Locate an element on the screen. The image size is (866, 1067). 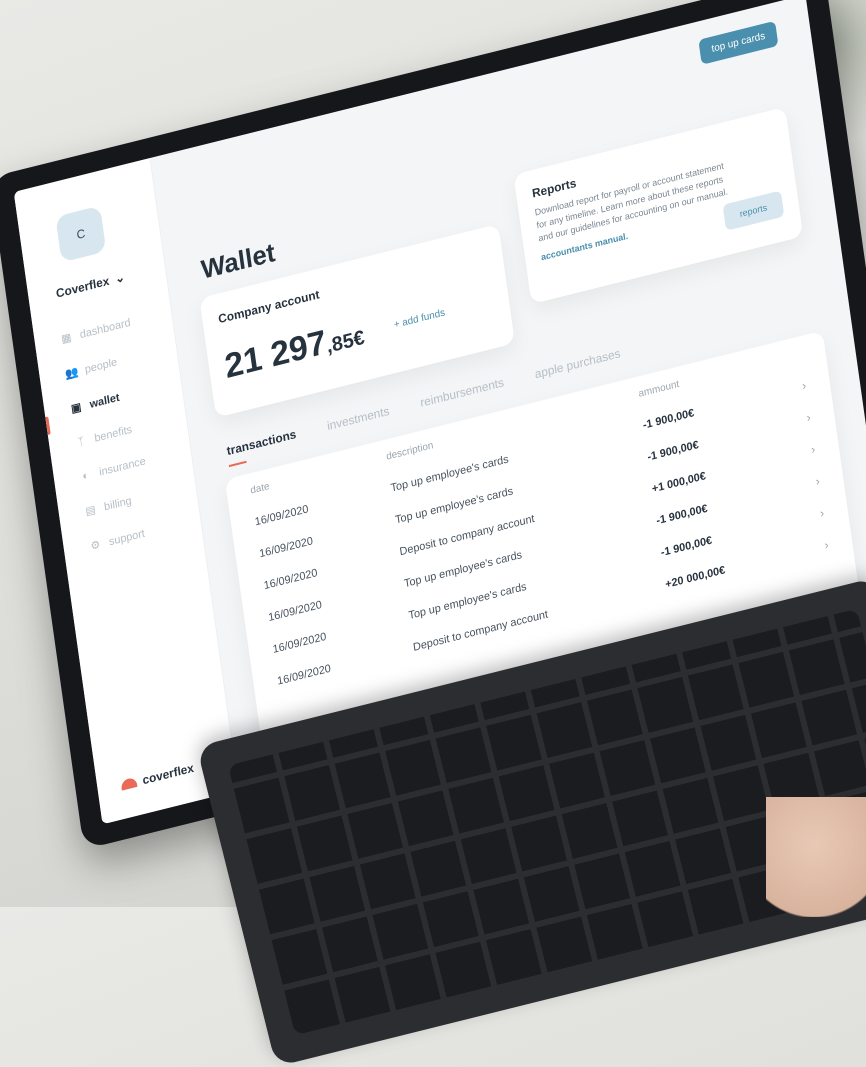
tab-investments: investments is located at coordinates (358, 418).